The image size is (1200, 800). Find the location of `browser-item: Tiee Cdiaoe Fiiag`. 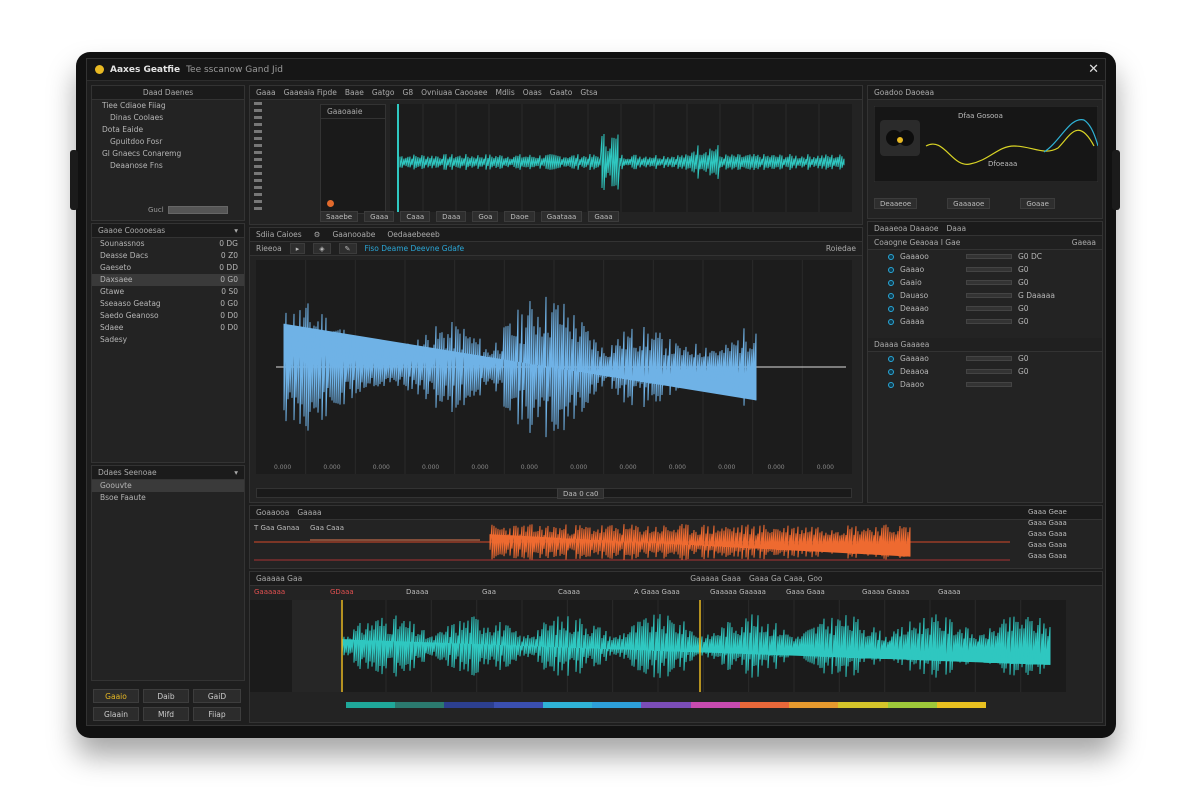

browser-item: Tiee Cdiaoe Fiiag is located at coordinates (168, 106).